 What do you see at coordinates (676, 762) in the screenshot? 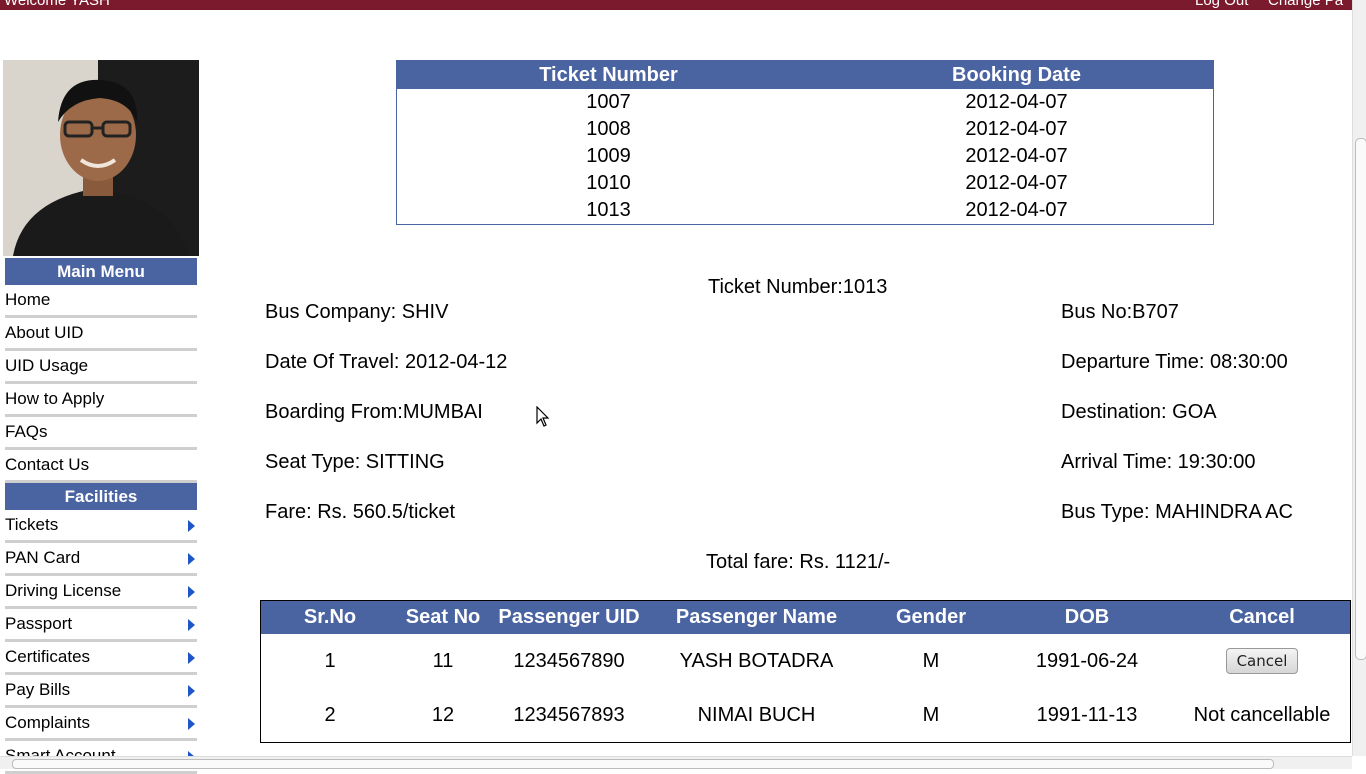
I see `horizontal-scrollbar` at bounding box center [676, 762].